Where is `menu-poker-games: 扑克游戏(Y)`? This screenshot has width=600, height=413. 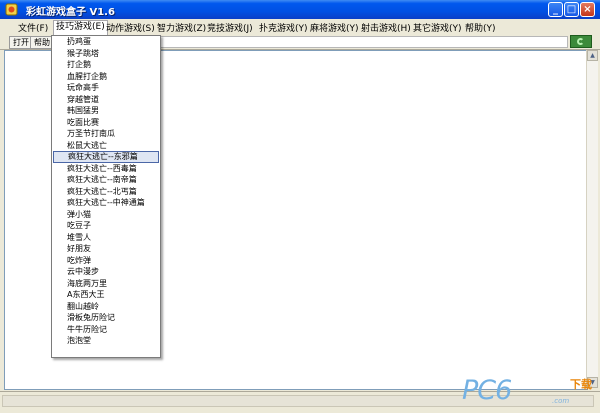 menu-poker-games: 扑克游戏(Y) is located at coordinates (283, 27).